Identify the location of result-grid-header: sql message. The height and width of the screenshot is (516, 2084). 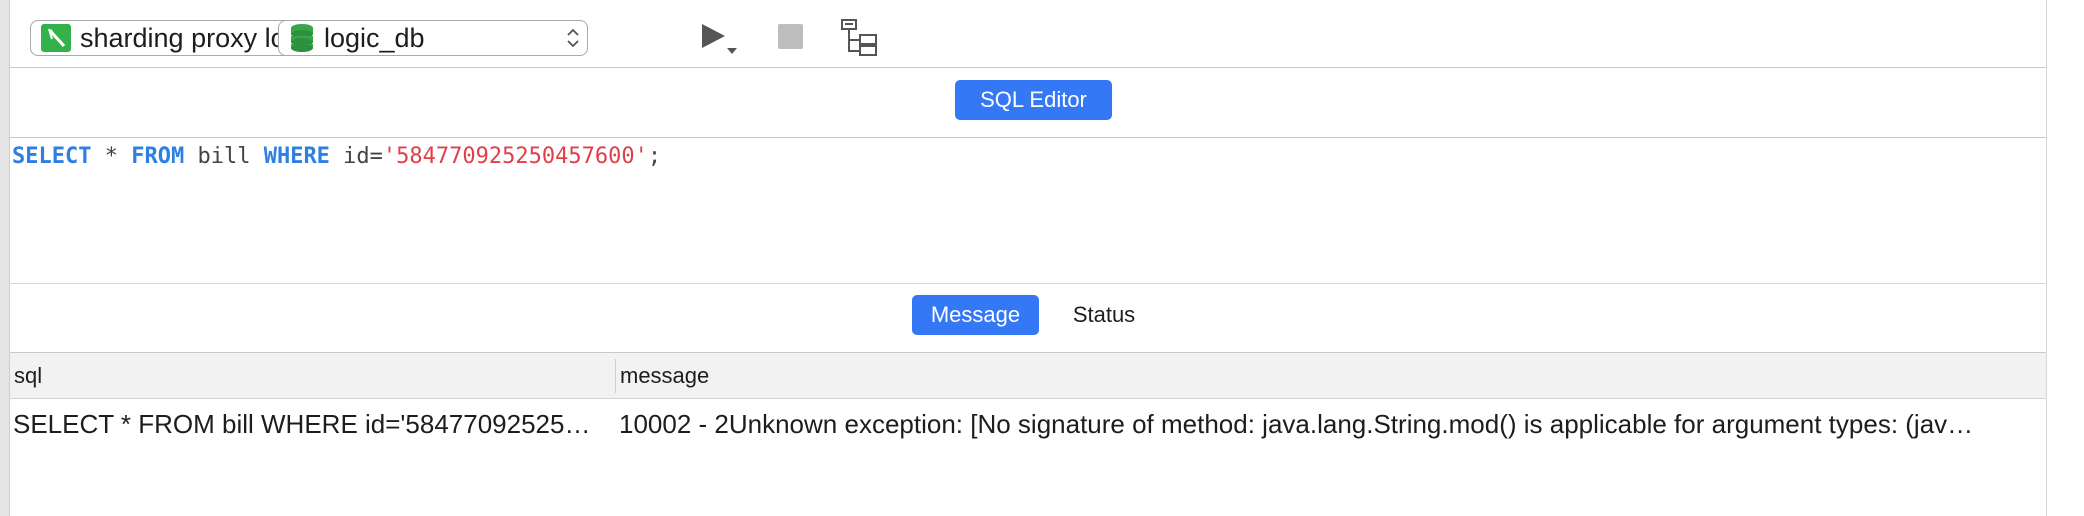
(1028, 376).